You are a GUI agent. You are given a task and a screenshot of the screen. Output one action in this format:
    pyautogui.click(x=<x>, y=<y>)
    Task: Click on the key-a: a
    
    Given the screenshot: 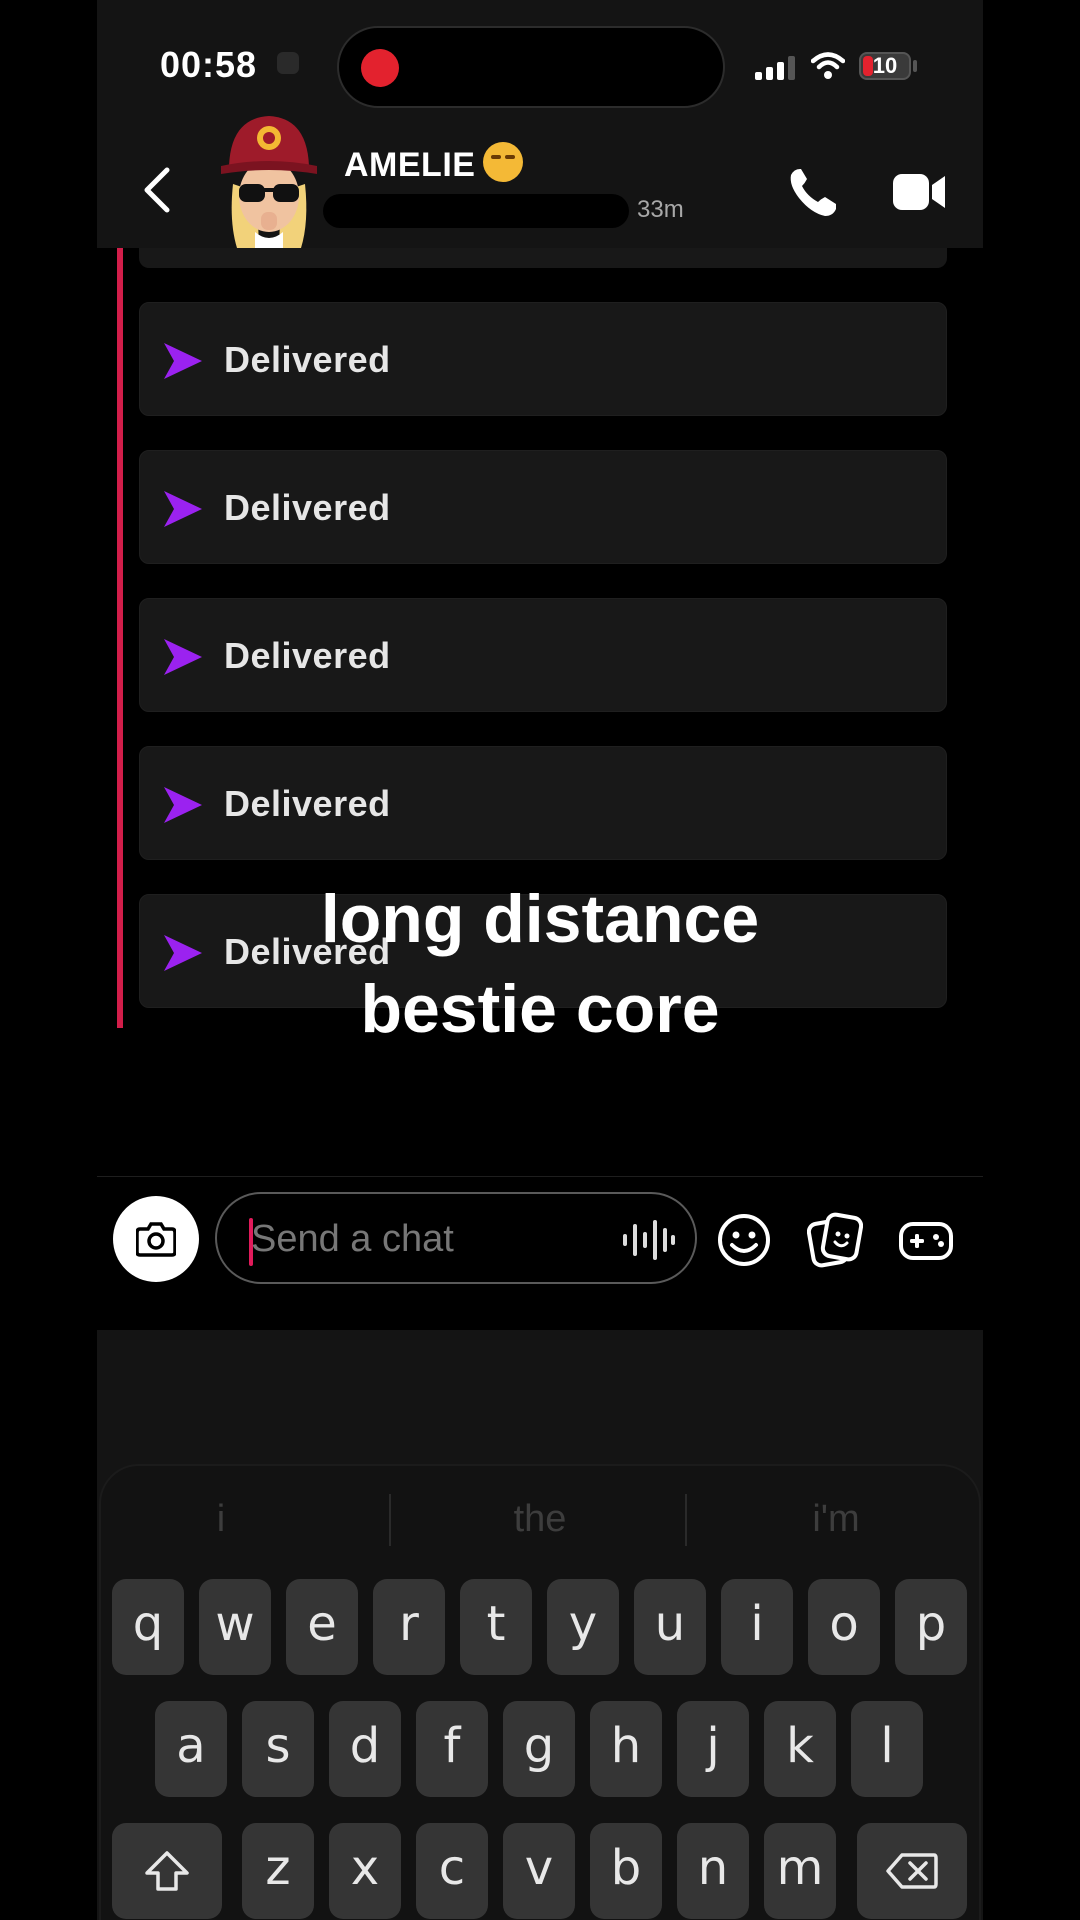 What is the action you would take?
    pyautogui.click(x=191, y=1749)
    